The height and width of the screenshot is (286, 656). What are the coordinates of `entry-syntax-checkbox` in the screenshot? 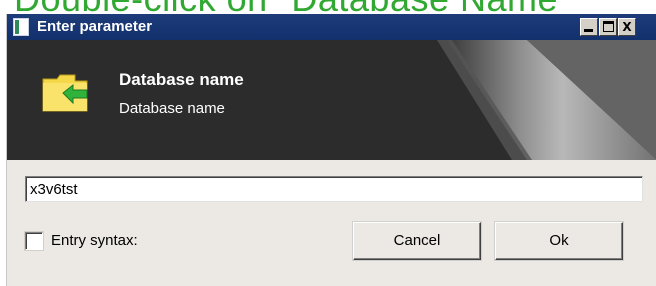 It's located at (34, 241).